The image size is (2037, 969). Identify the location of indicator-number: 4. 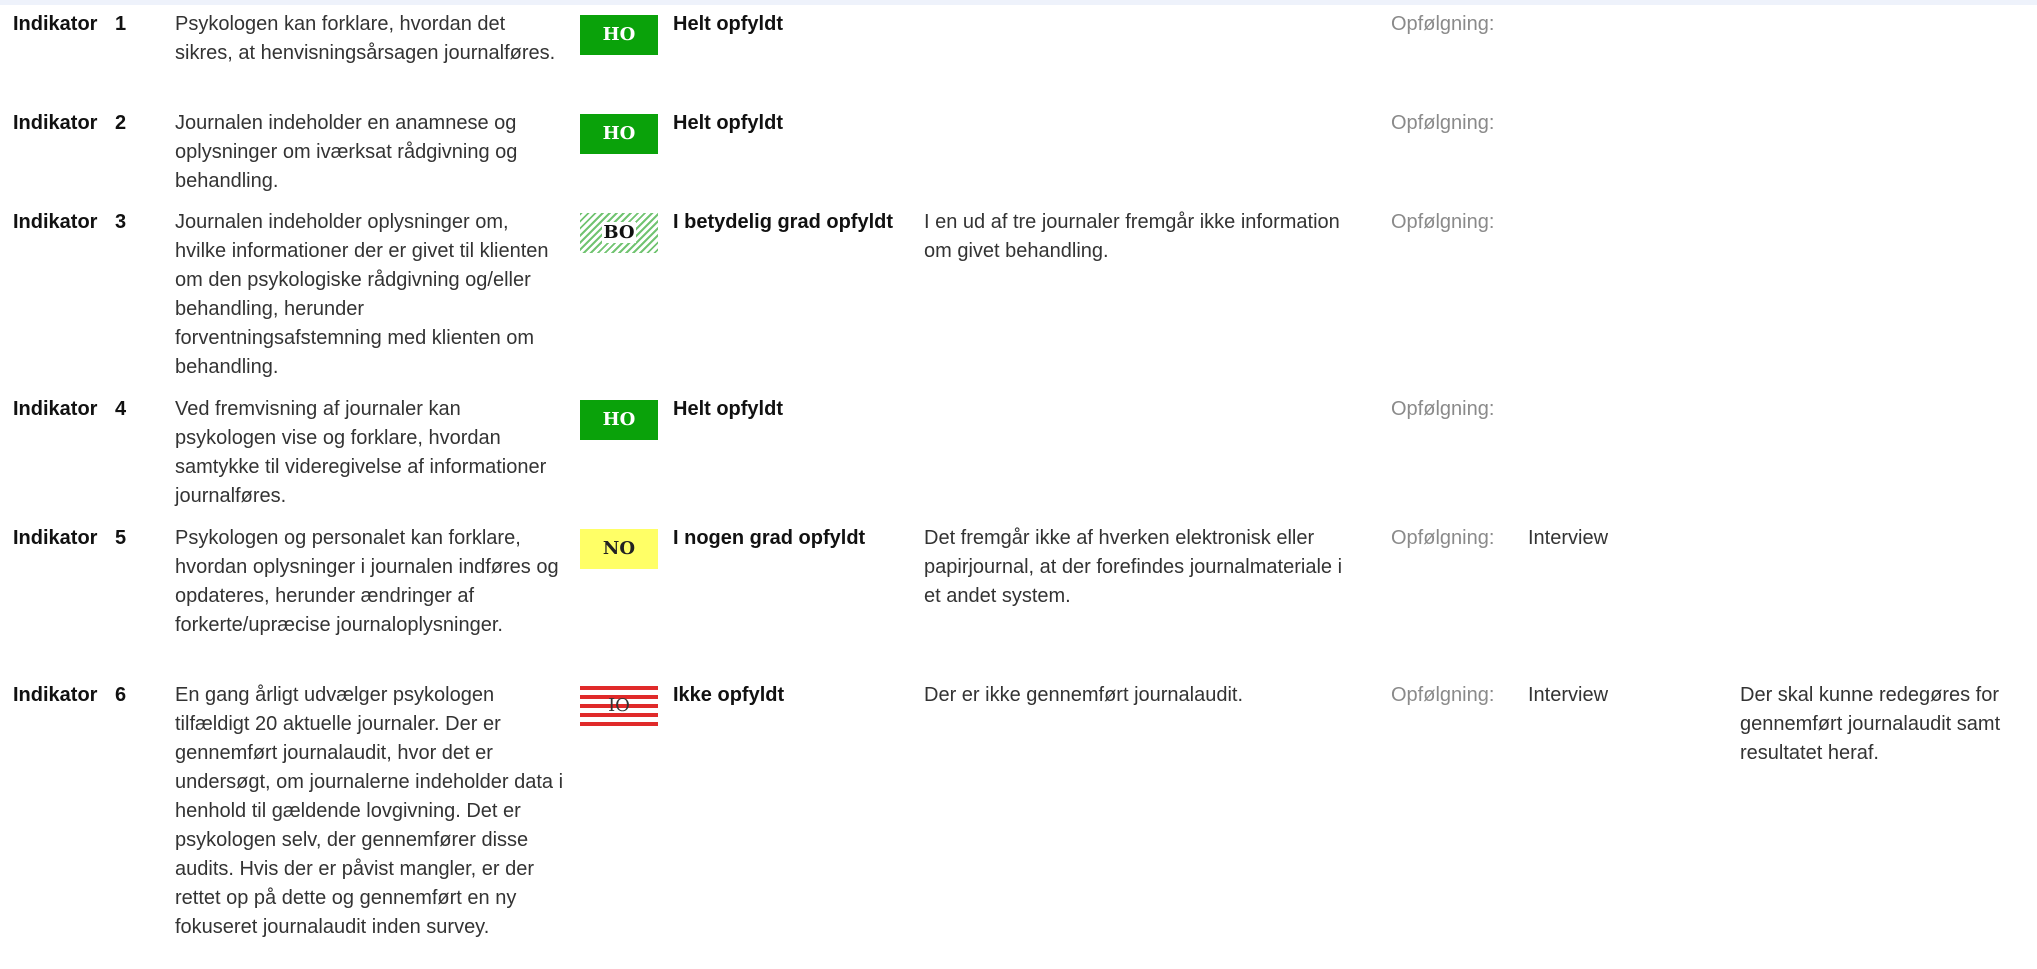
(121, 409).